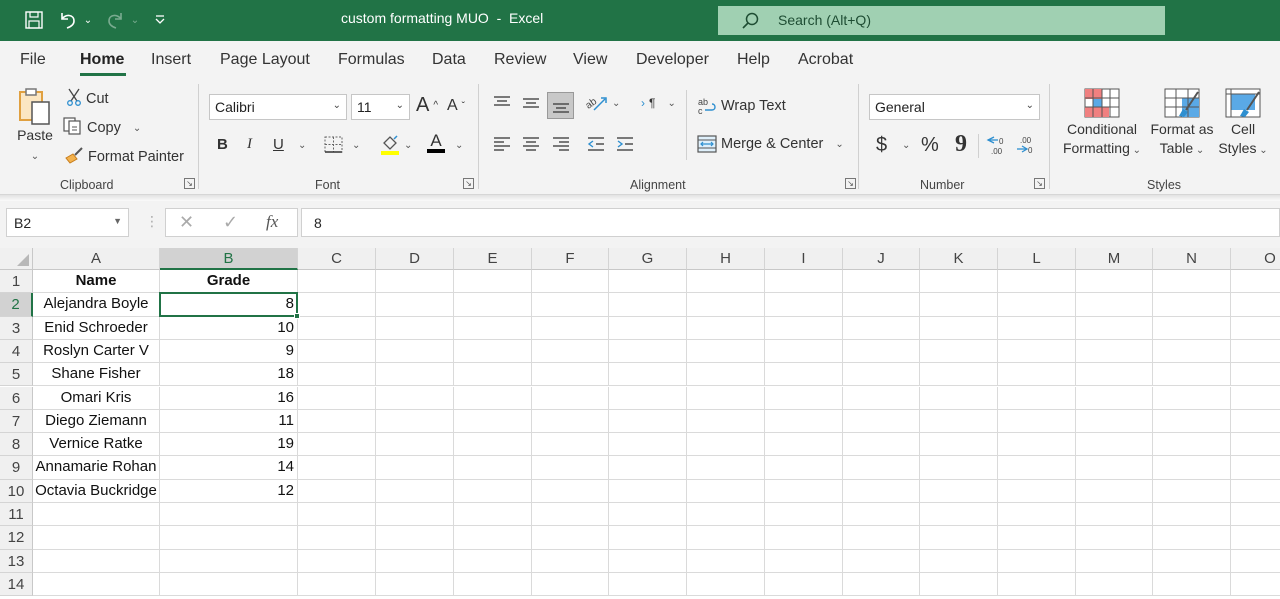 The image size is (1280, 599). What do you see at coordinates (881, 375) in the screenshot?
I see `cell-j5` at bounding box center [881, 375].